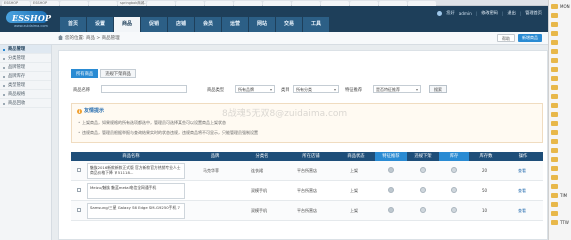 The image size is (571, 240). I want to click on sidebar-item-brand-stock: 品牌库存, so click(25, 76).